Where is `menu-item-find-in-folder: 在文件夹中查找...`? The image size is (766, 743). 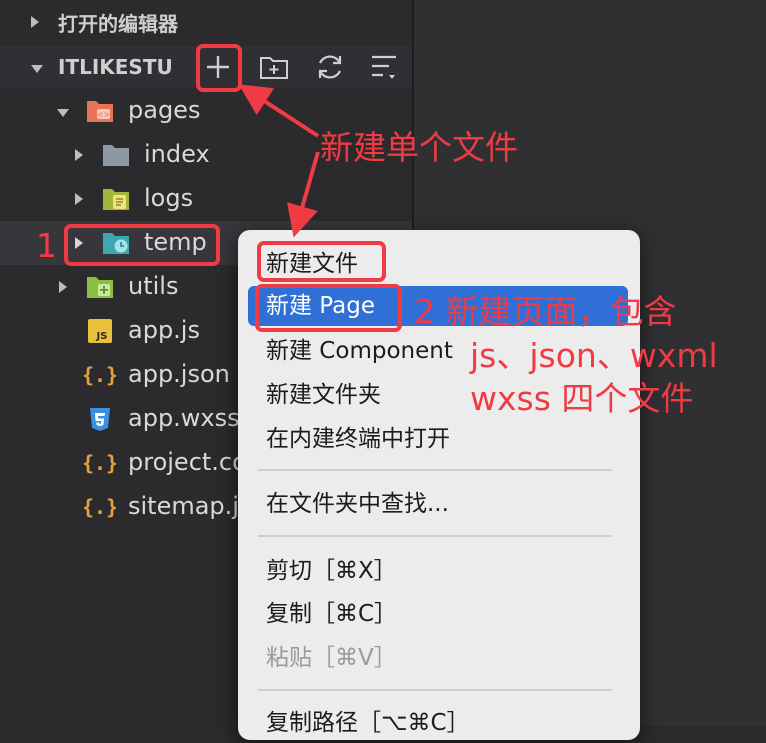
menu-item-find-in-folder: 在文件夹中查找... is located at coordinates (438, 504).